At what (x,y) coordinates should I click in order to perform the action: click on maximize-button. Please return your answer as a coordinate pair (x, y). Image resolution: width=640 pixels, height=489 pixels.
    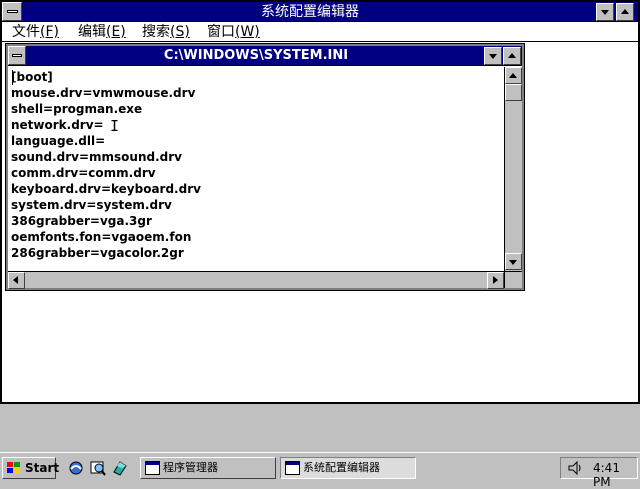
    Looking at the image, I should click on (625, 12).